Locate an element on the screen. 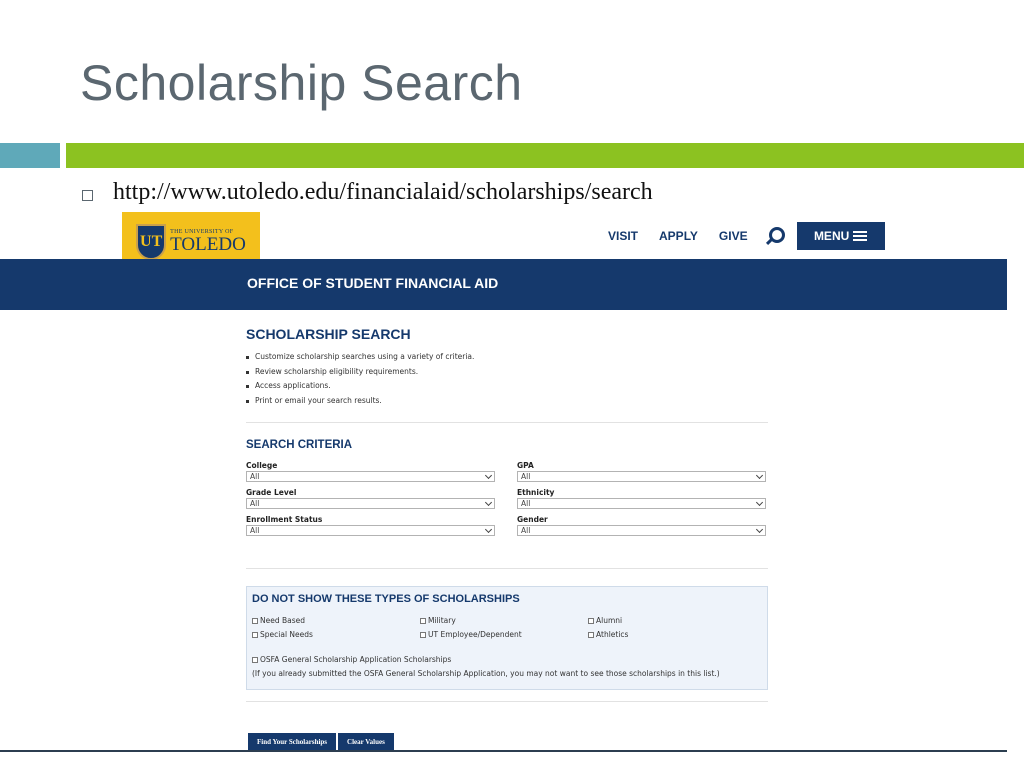  form-actions: Find Your Scholarships Clear Values is located at coordinates (321, 741).